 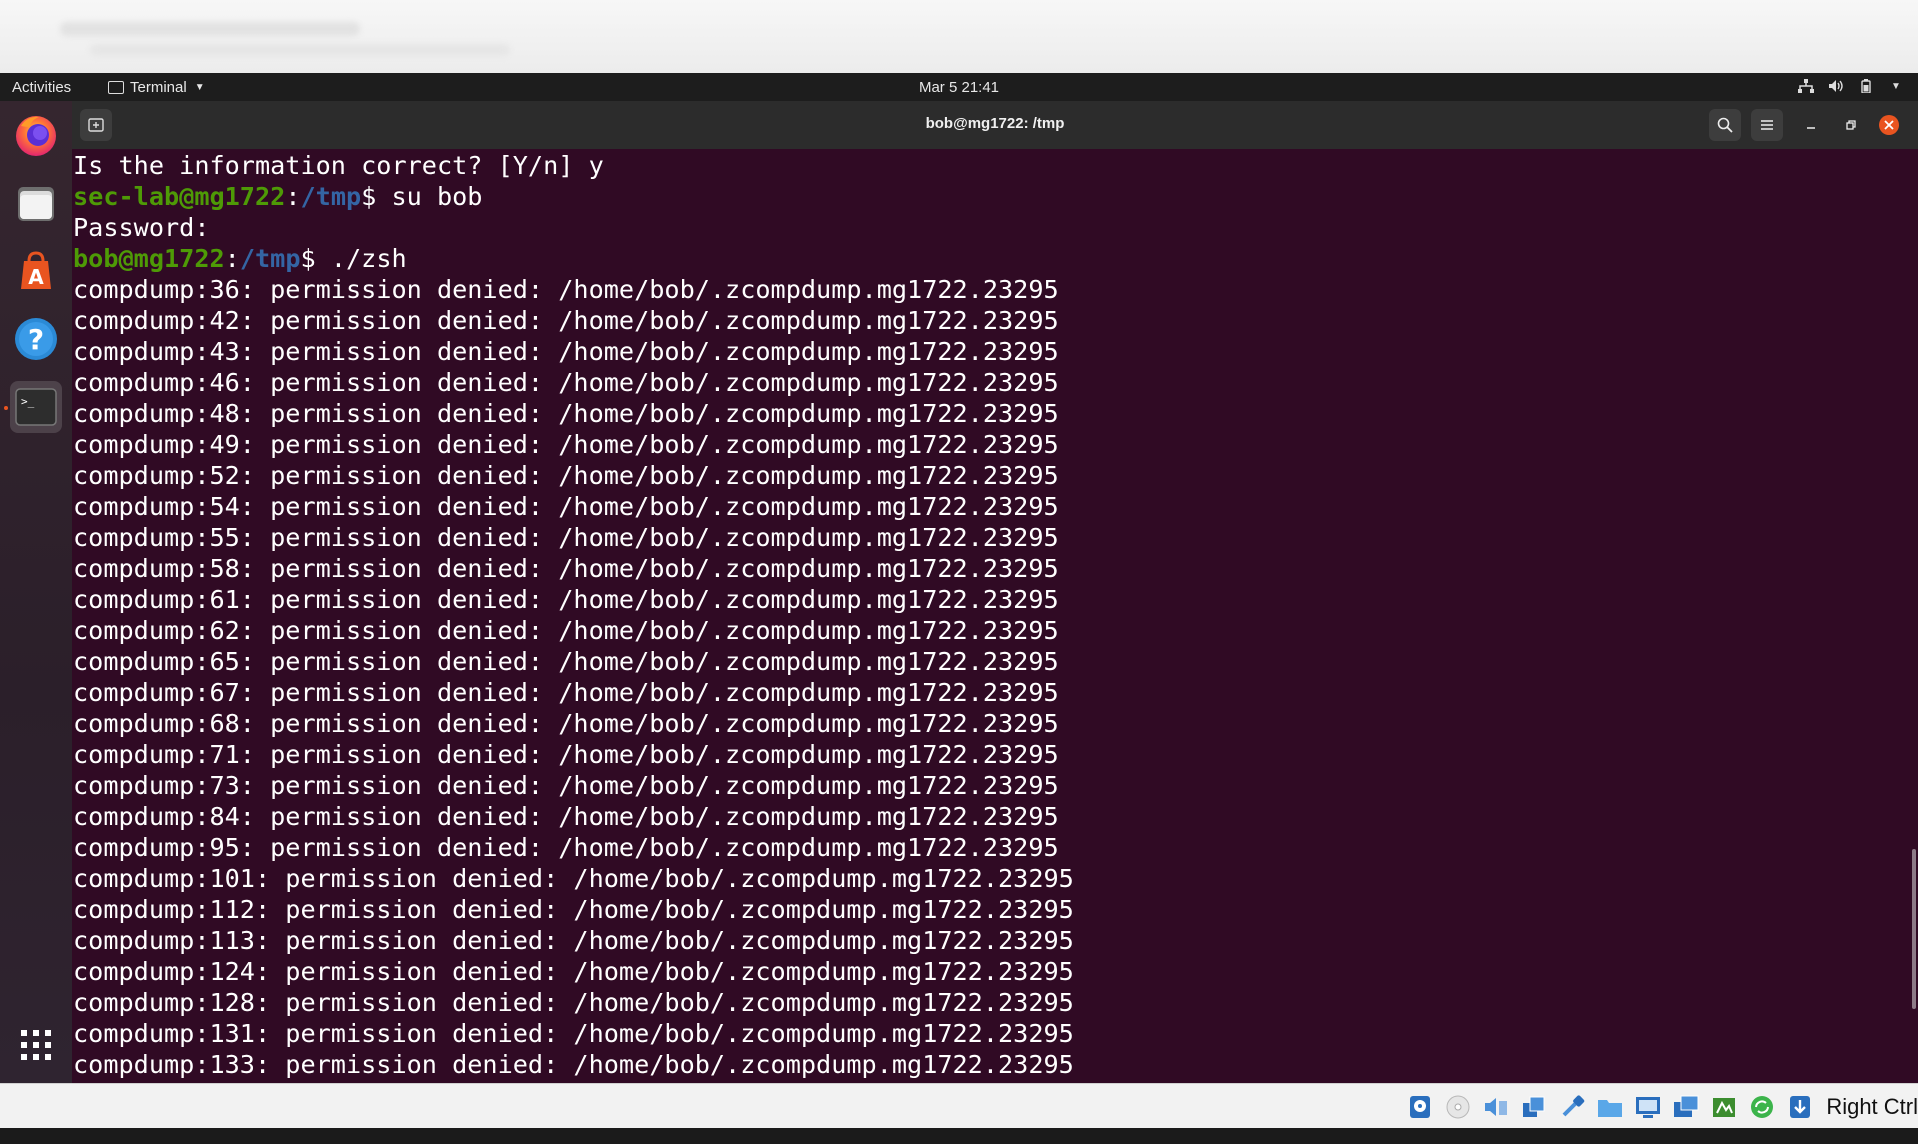 I want to click on optical-drive-icon, so click(x=1458, y=1107).